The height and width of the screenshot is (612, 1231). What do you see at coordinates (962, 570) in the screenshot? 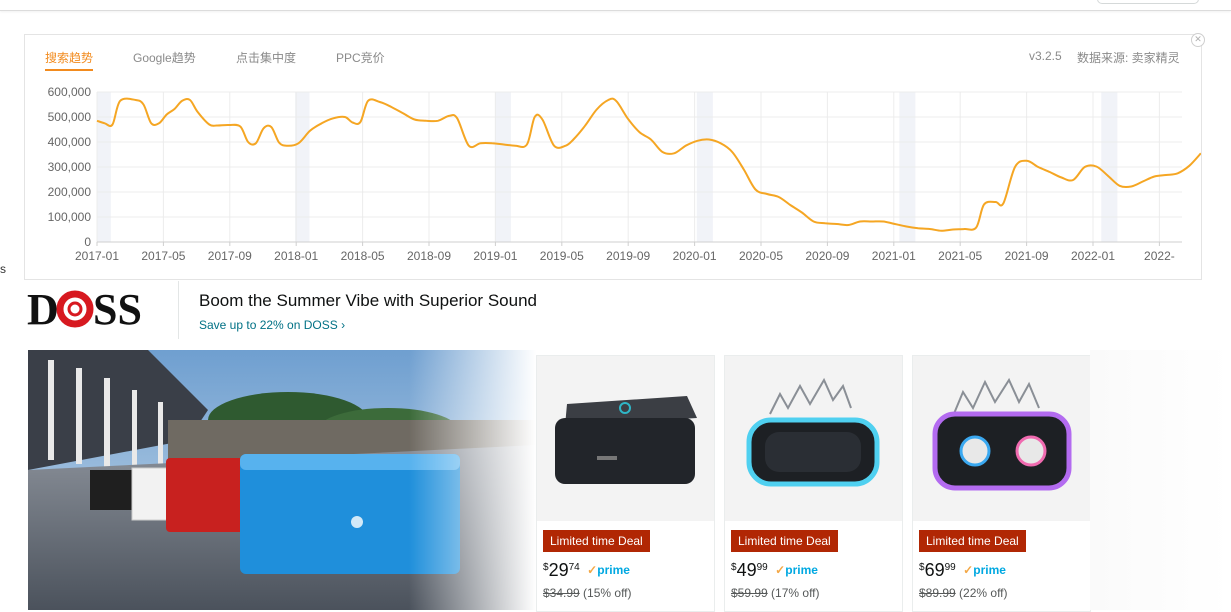
I see `price-3: $6999 ✓prime` at bounding box center [962, 570].